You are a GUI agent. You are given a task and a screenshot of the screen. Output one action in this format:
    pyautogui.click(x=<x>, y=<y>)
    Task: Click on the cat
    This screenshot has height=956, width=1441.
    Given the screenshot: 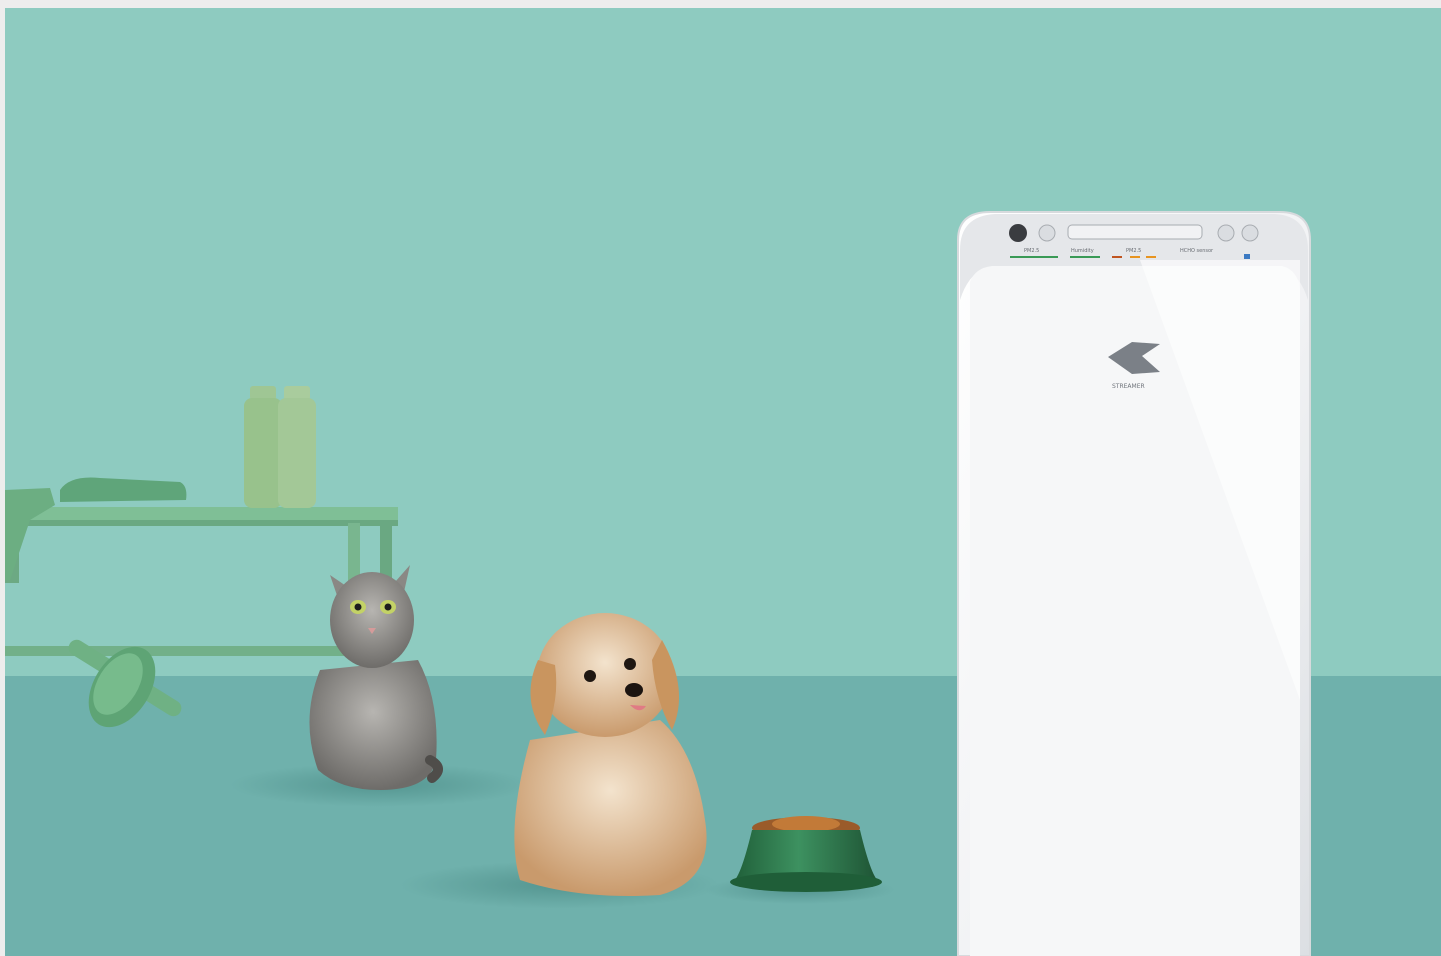 What is the action you would take?
    pyautogui.click(x=376, y=677)
    